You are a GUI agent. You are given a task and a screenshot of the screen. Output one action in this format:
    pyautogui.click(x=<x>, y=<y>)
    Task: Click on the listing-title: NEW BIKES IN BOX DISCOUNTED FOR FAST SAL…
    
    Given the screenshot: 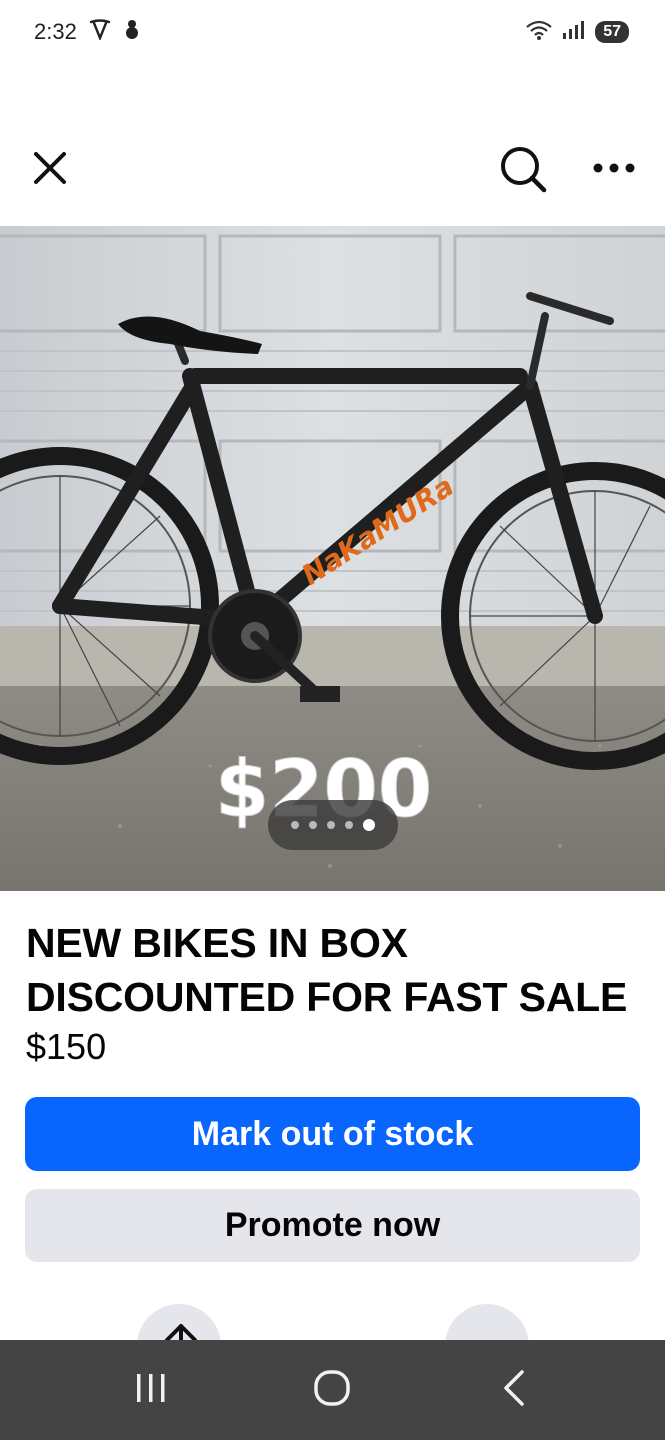 What is the action you would take?
    pyautogui.click(x=336, y=970)
    